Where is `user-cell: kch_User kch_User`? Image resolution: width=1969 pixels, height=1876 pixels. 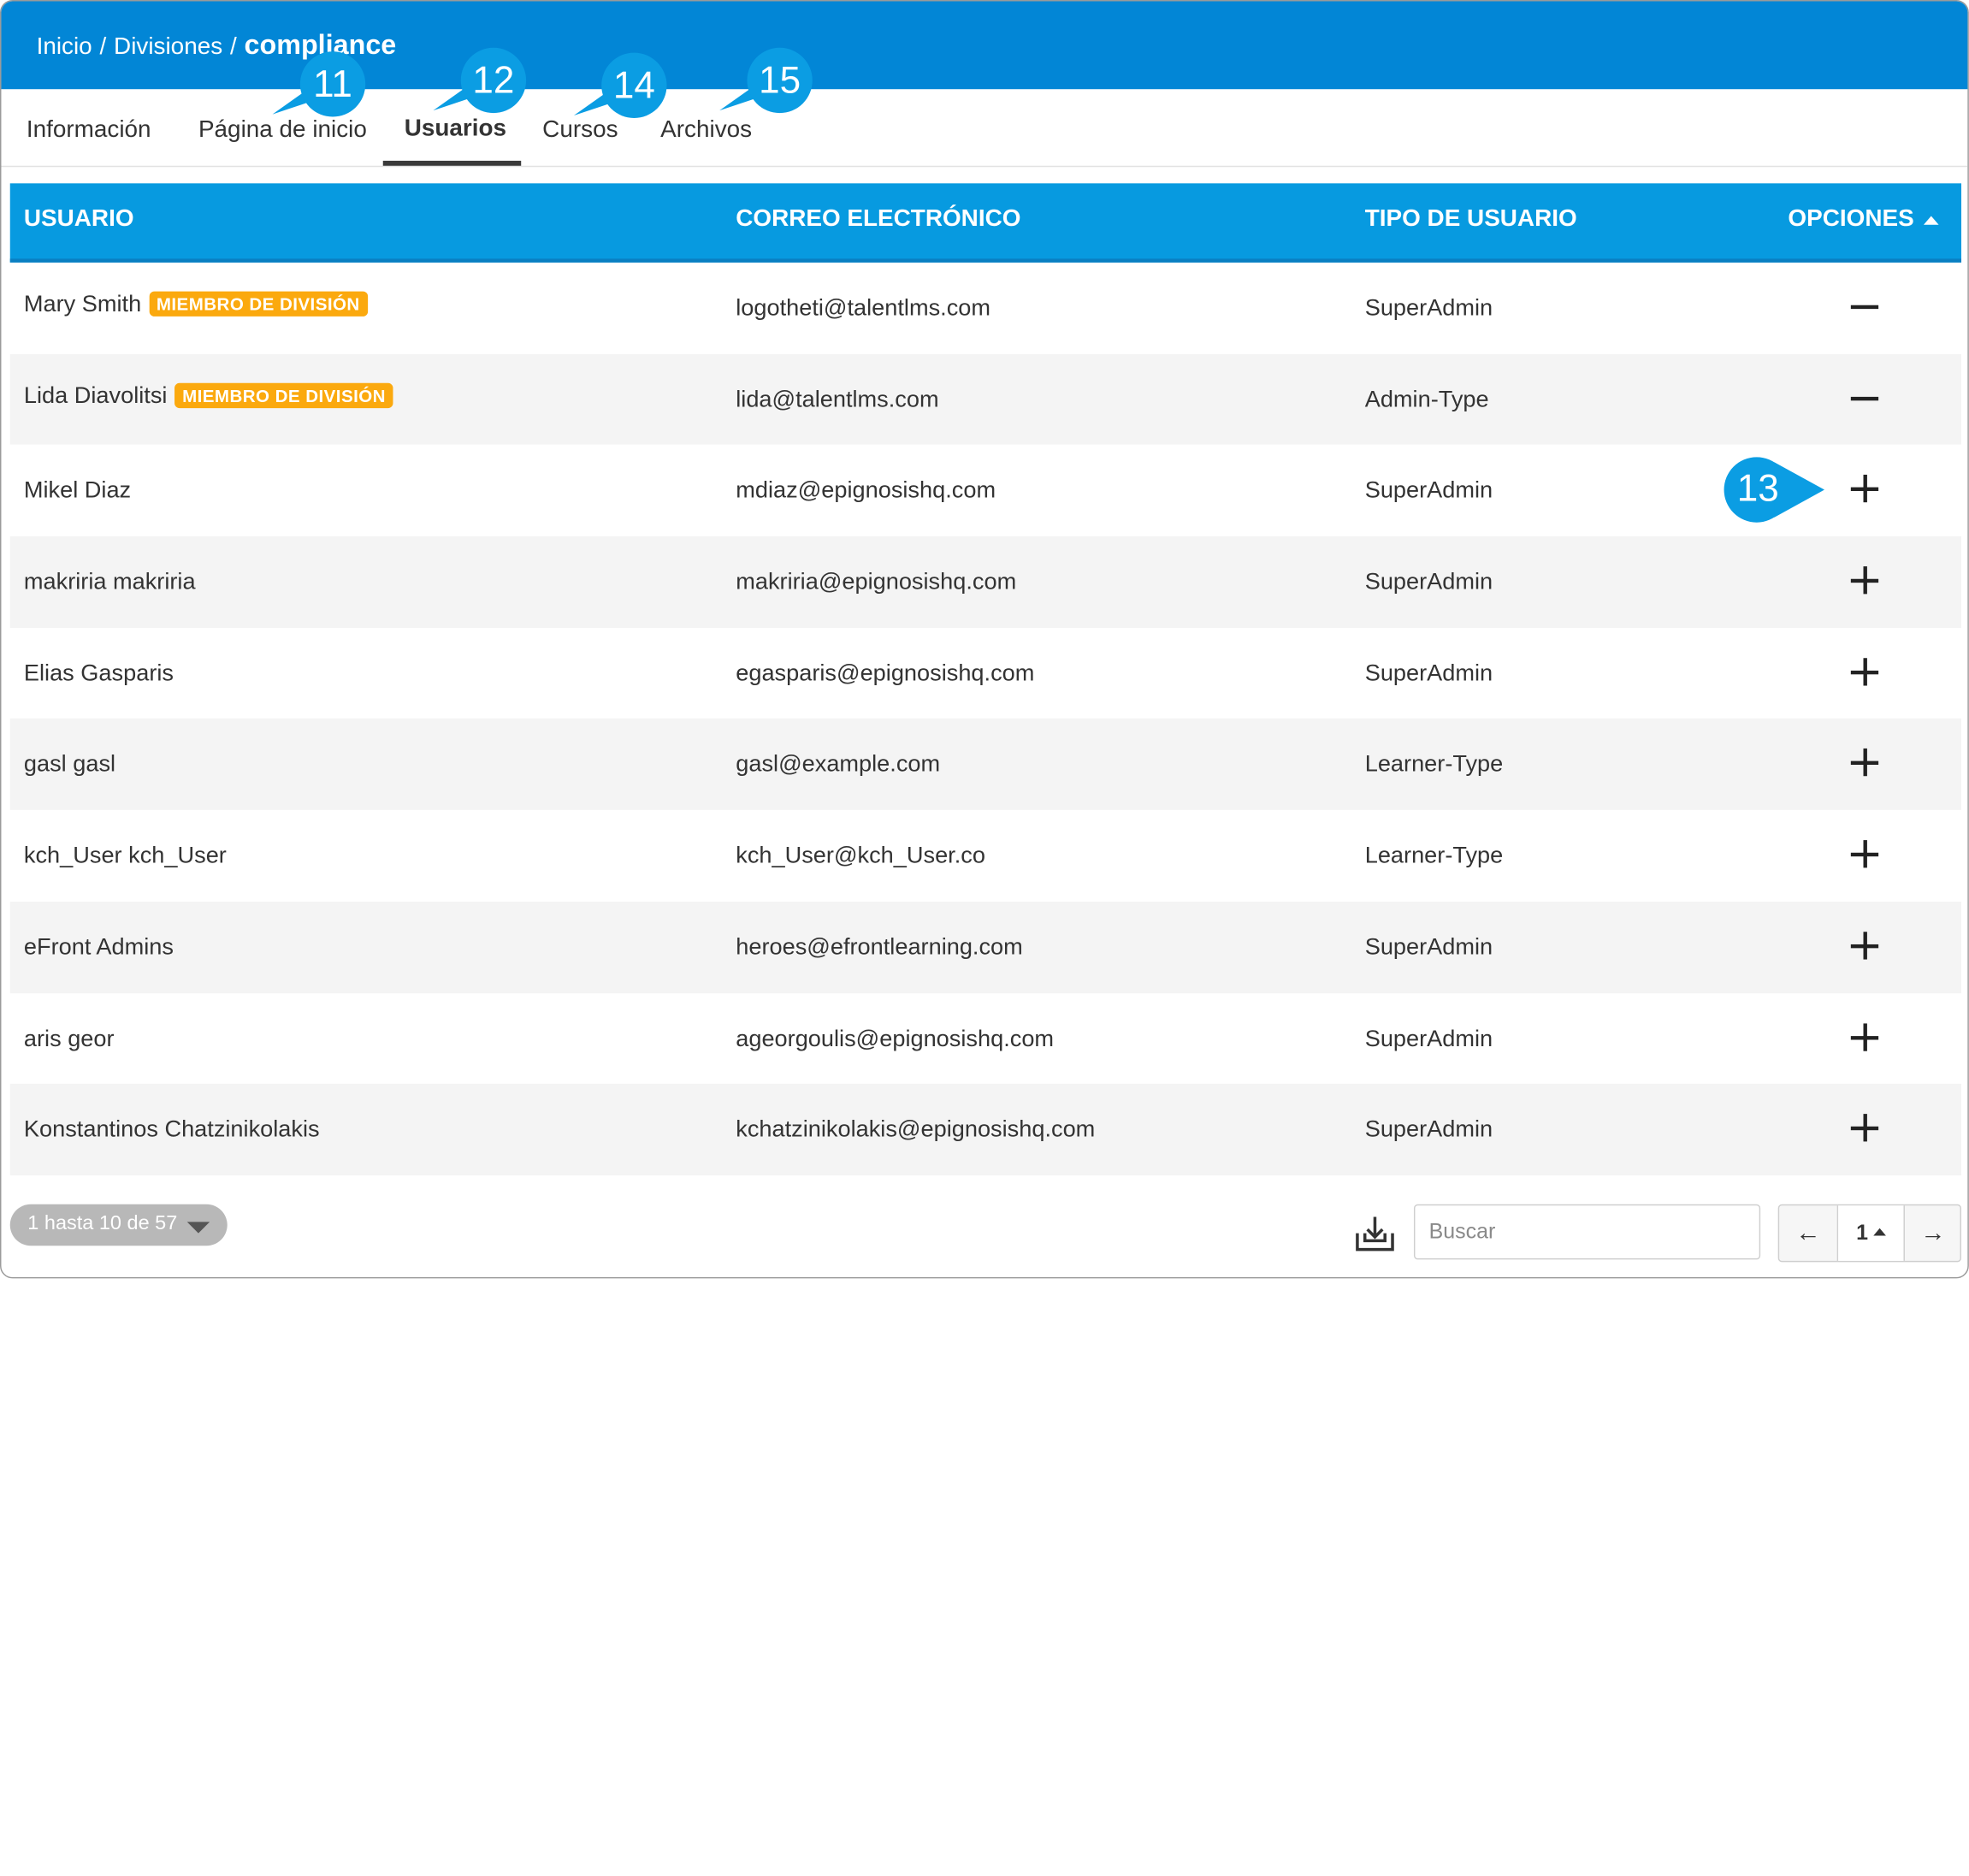
user-cell: kch_User kch_User is located at coordinates (125, 855).